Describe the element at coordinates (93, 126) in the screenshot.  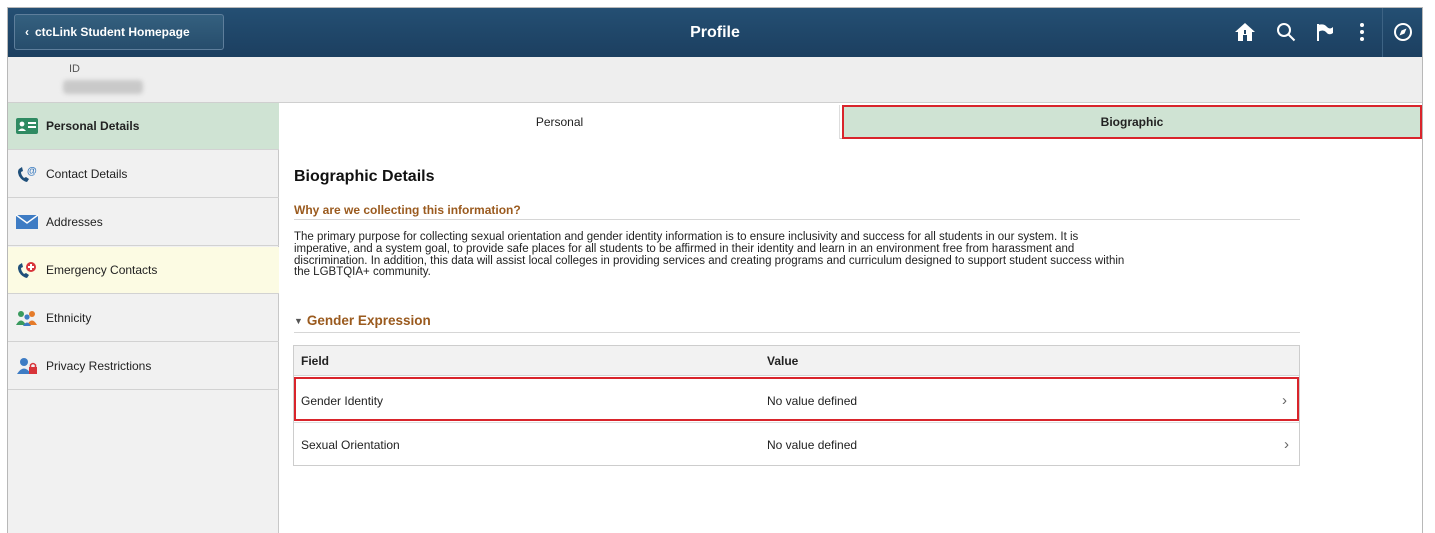
I see `nav-label-personal-details: Personal Details` at that location.